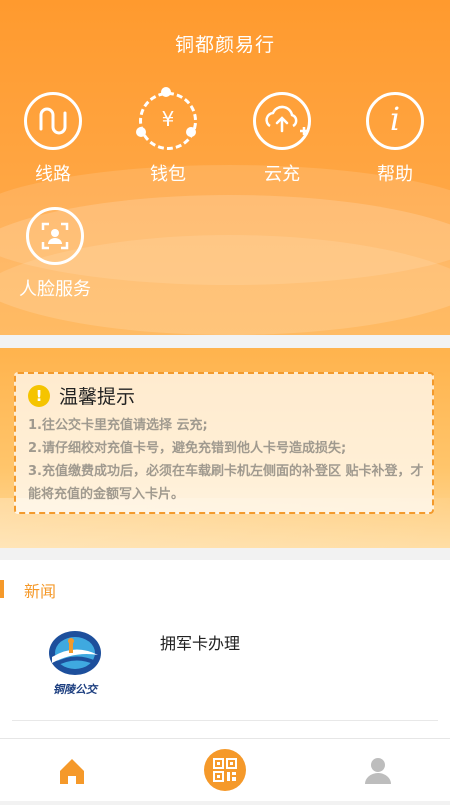 Image resolution: width=450 pixels, height=805 pixels. I want to click on route-icon, so click(53, 121).